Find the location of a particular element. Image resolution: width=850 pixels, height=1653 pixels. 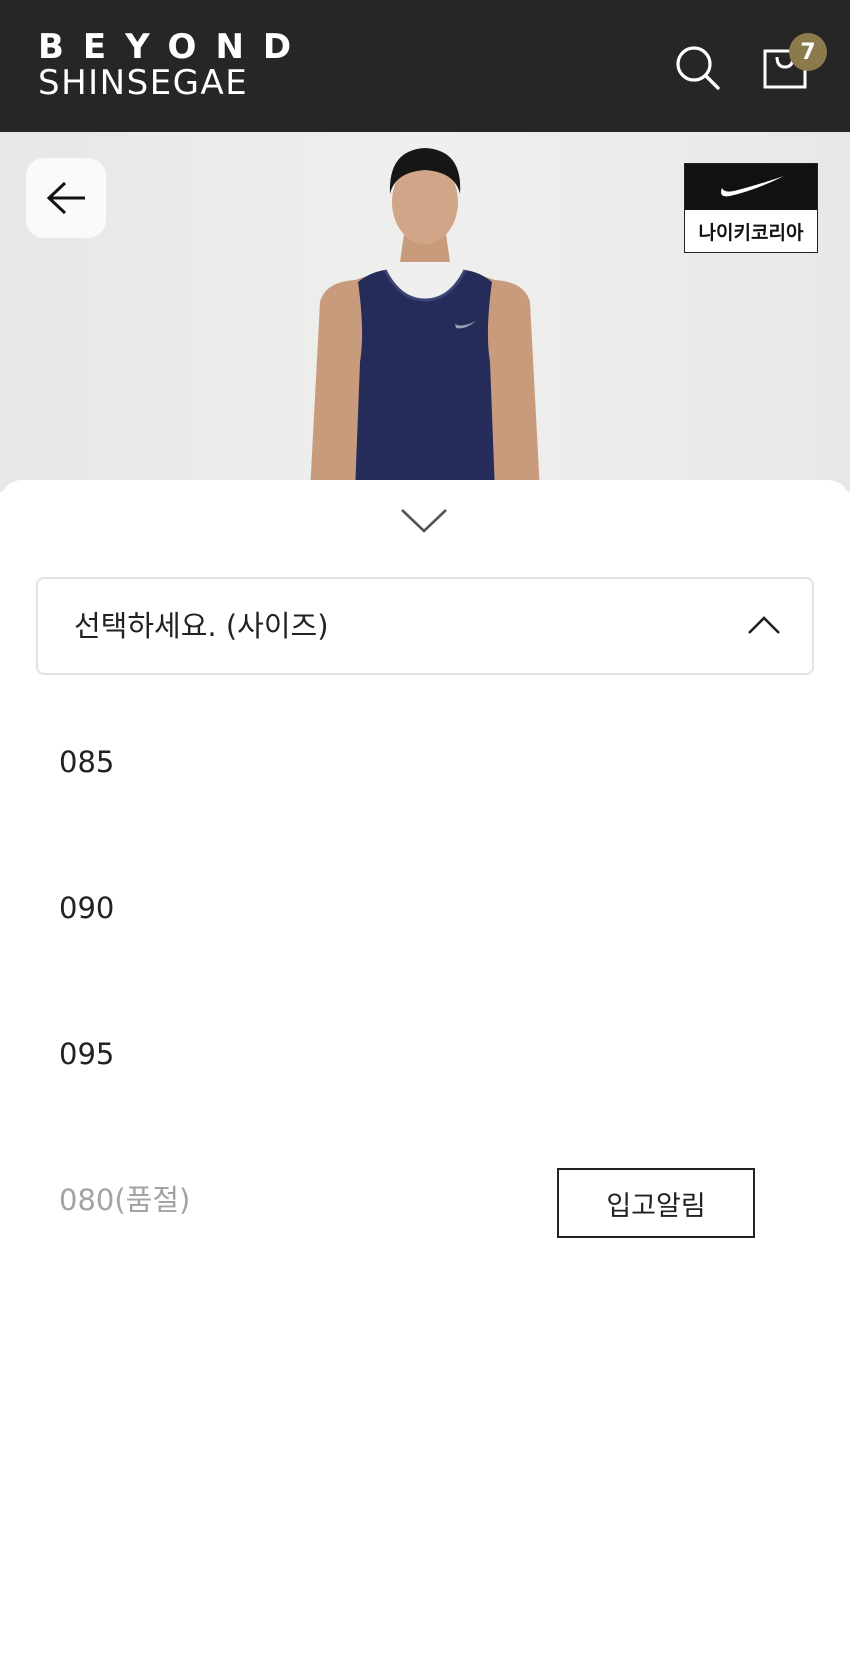

app-header: BEYOND SHINSEGAE 7 is located at coordinates (425, 66).